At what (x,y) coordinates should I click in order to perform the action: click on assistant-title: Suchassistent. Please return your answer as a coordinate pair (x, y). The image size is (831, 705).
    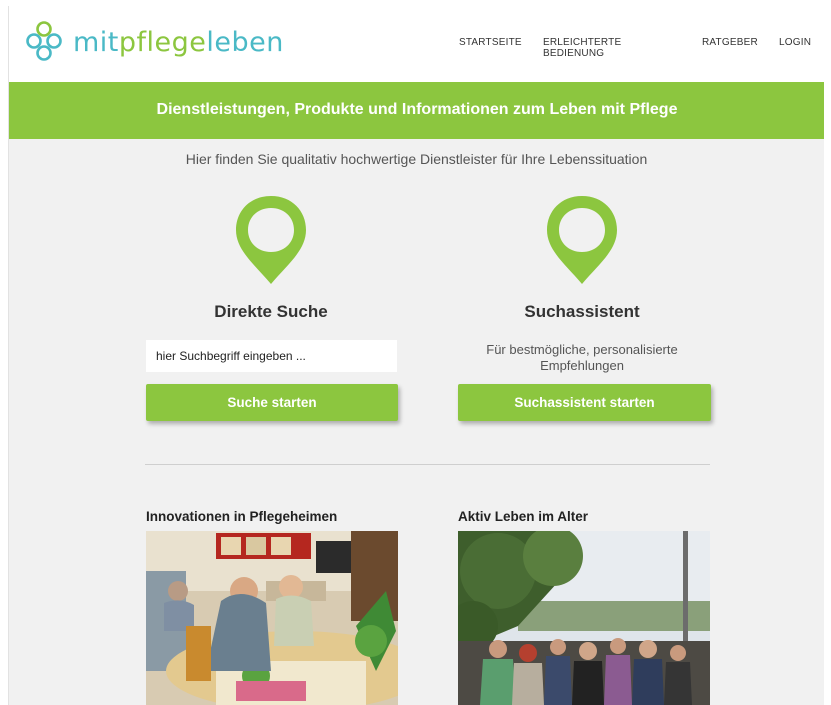
    Looking at the image, I should click on (582, 311).